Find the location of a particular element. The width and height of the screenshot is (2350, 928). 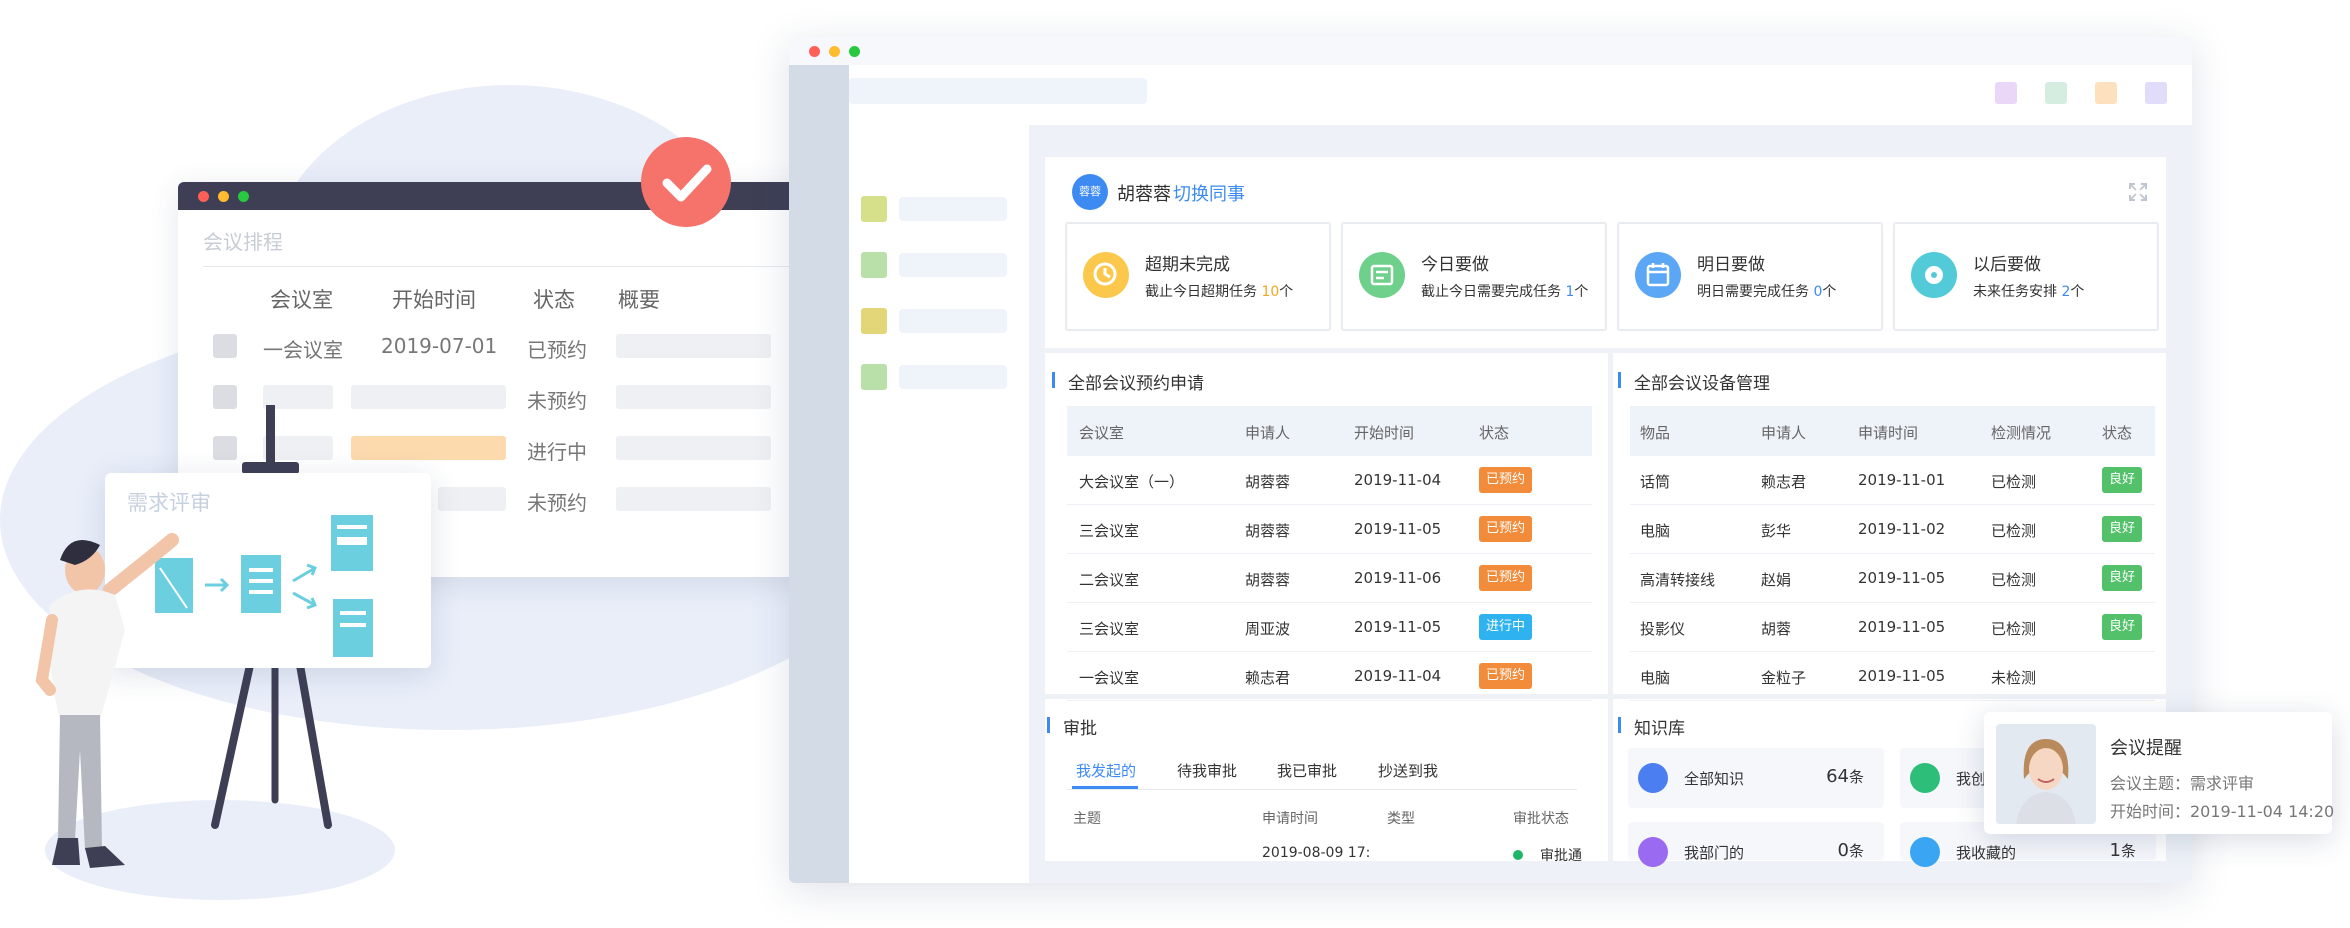

booking-table-header: 会议室 申请人 开始时间 状态 is located at coordinates (1329, 431).